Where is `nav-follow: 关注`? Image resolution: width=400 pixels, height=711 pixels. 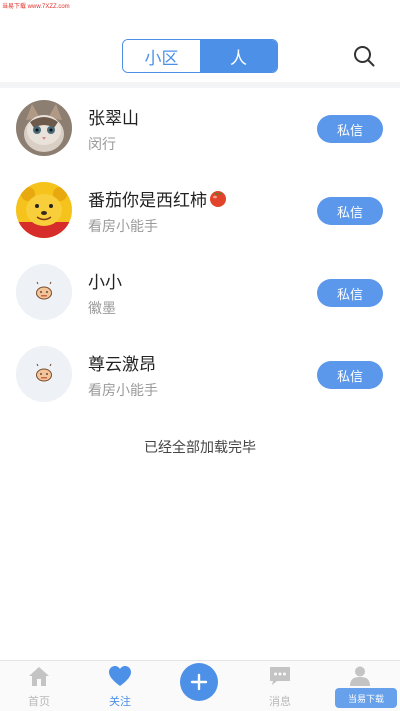 nav-follow: 关注 is located at coordinates (120, 687).